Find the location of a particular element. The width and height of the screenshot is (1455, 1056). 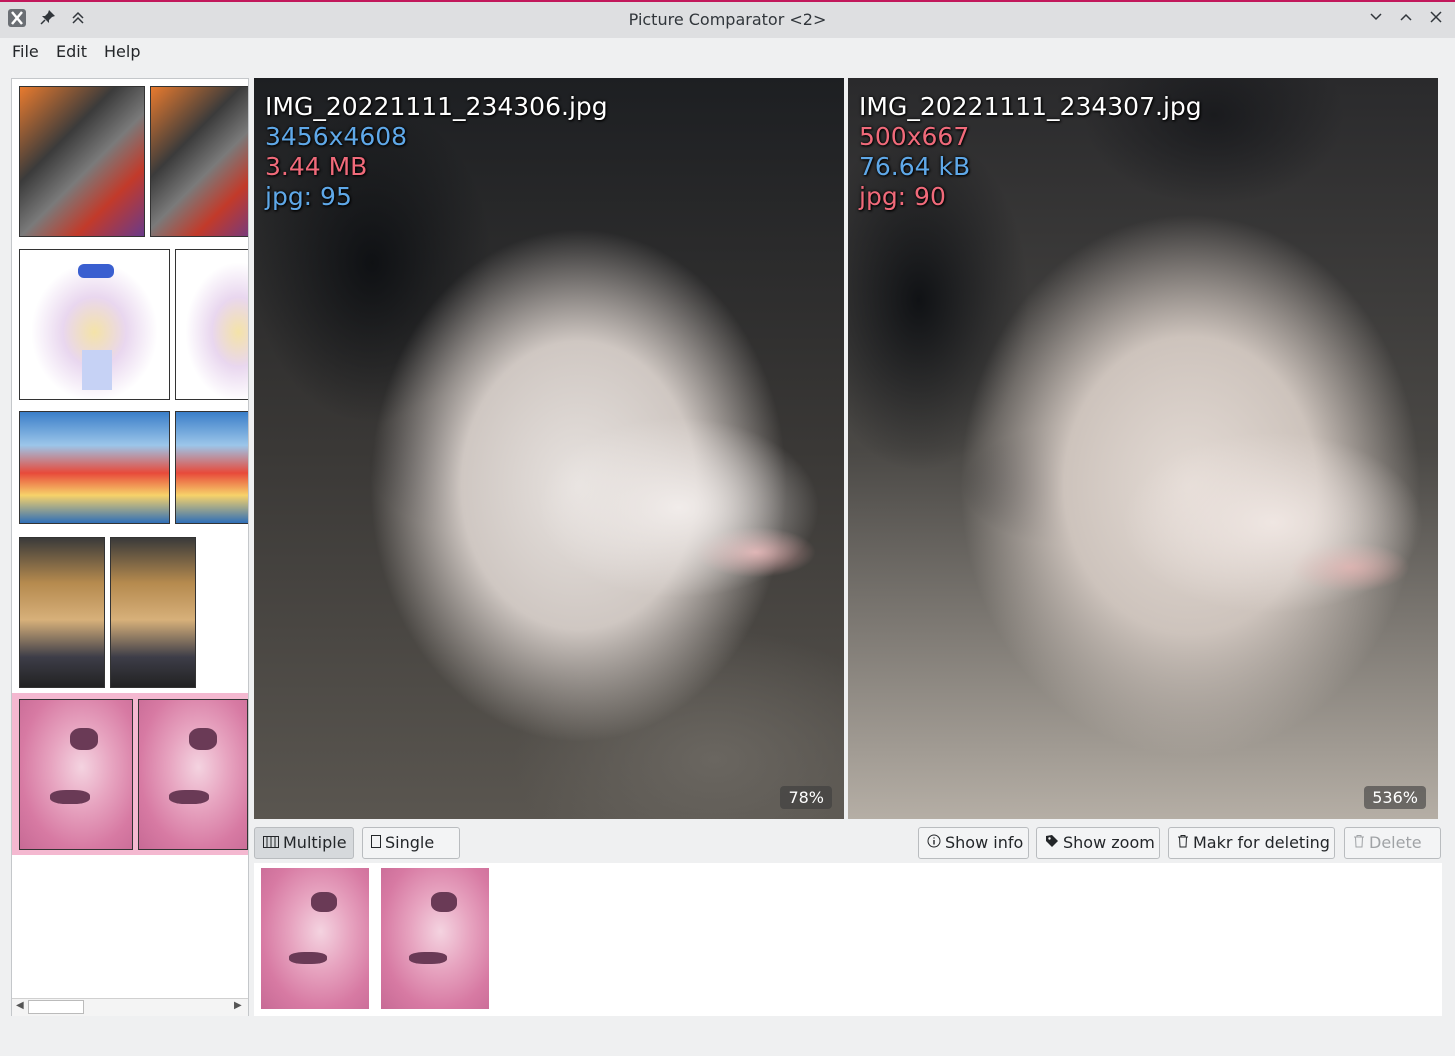

multiple-label: Multiple is located at coordinates (315, 842).